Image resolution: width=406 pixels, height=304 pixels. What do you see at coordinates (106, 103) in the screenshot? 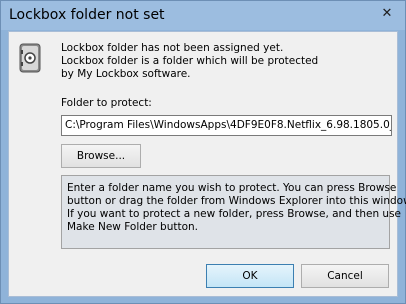
I see `folder-label: Folder to protect:` at bounding box center [106, 103].